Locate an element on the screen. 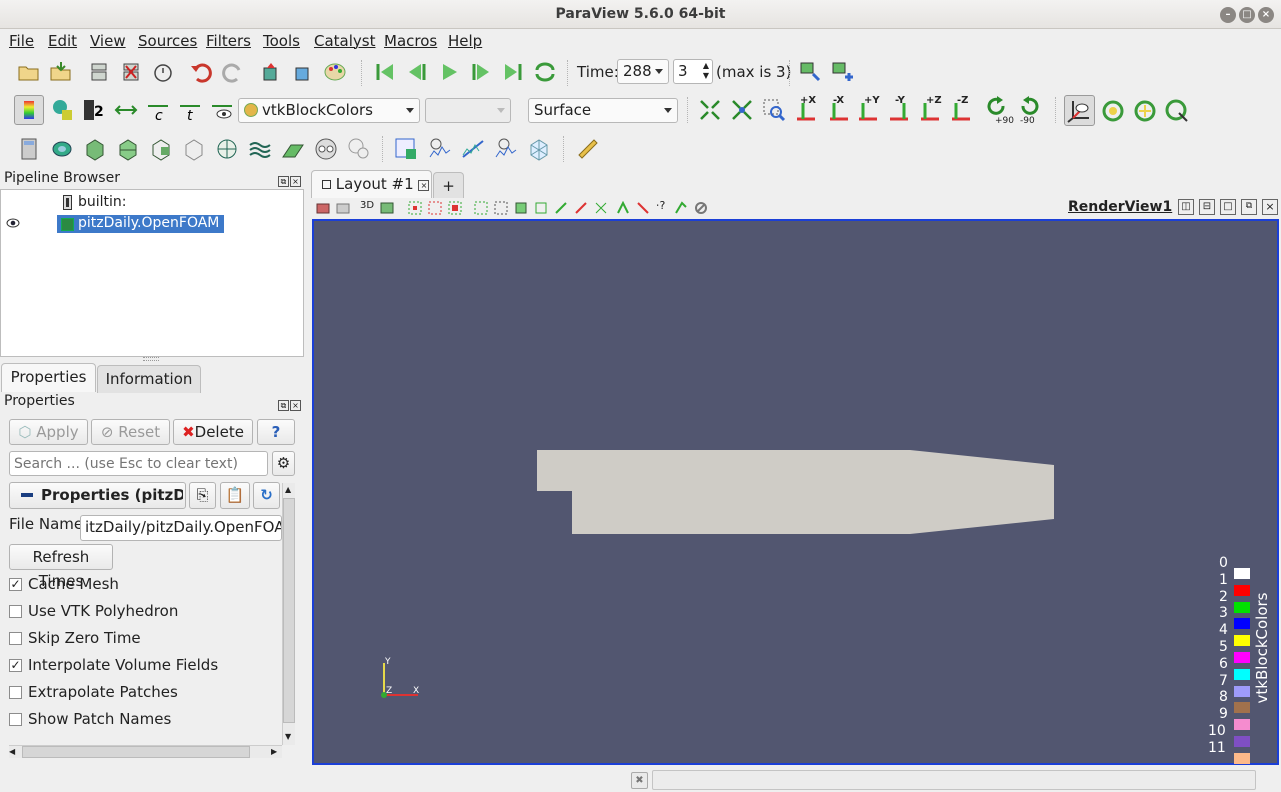  close-view-icon: × is located at coordinates (1270, 207).